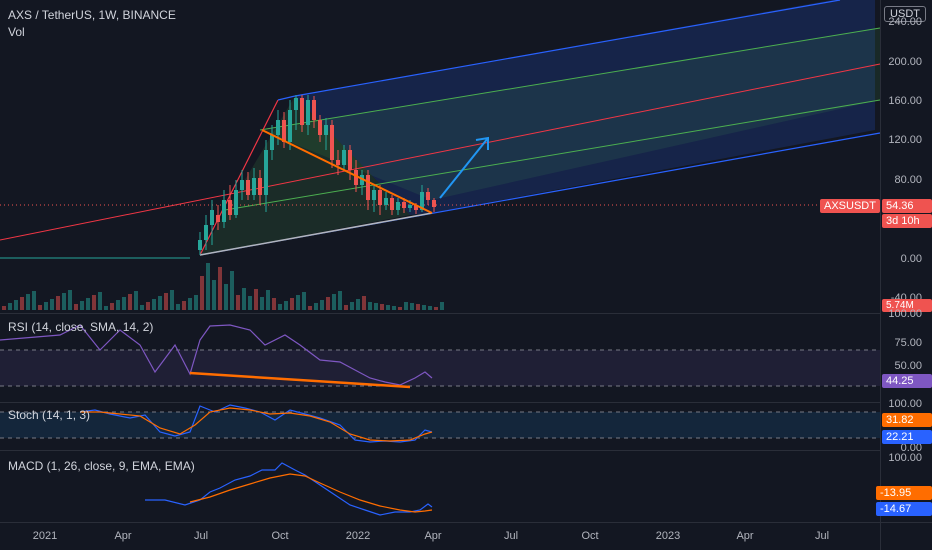 This screenshot has width=932, height=550. Describe the element at coordinates (668, 536) in the screenshot. I see `time-axis-tick: 2023` at that location.